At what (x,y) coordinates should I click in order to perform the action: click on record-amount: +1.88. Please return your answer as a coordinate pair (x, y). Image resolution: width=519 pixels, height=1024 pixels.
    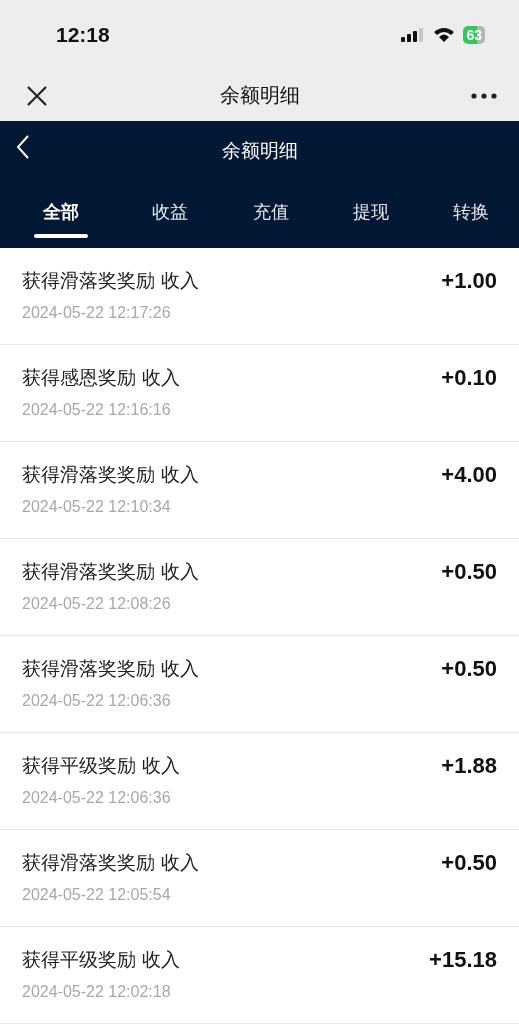
    Looking at the image, I should click on (469, 766).